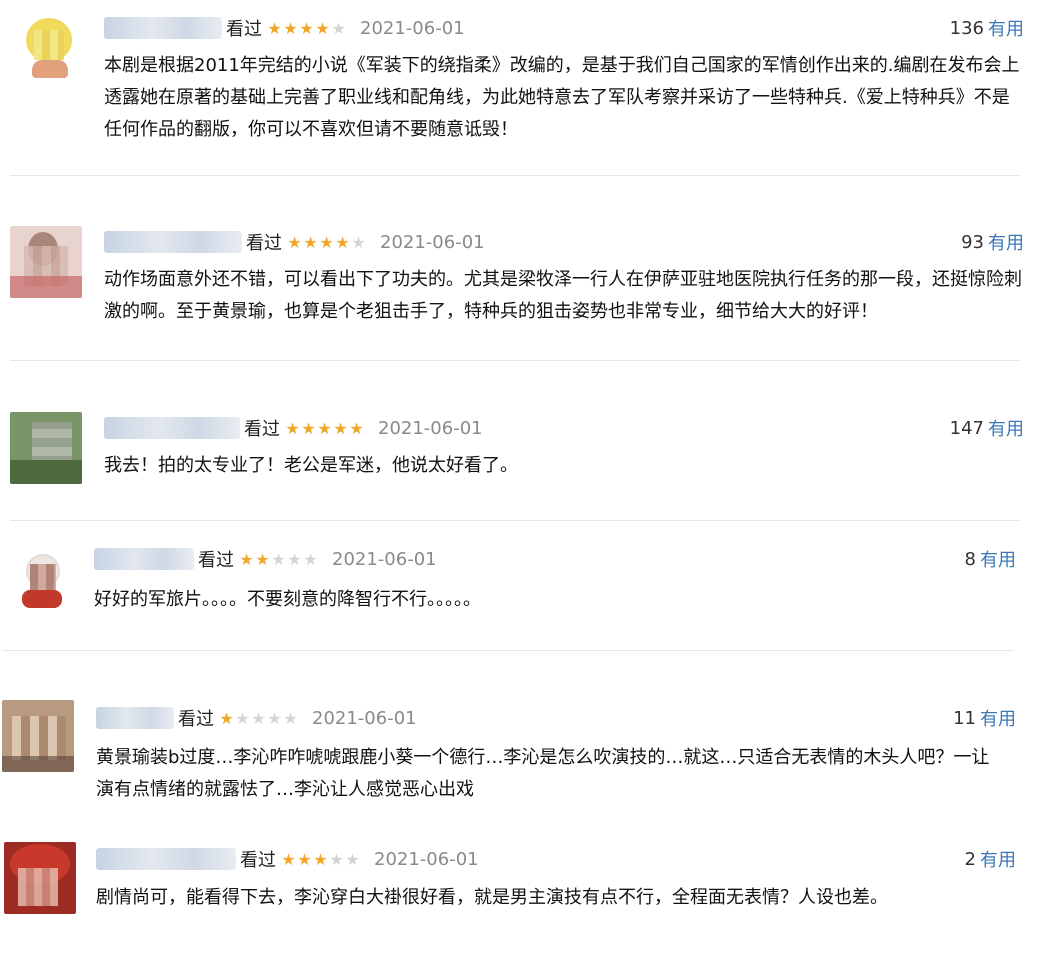 The image size is (1058, 954). Describe the element at coordinates (966, 428) in the screenshot. I see `useful-count: 147` at that location.